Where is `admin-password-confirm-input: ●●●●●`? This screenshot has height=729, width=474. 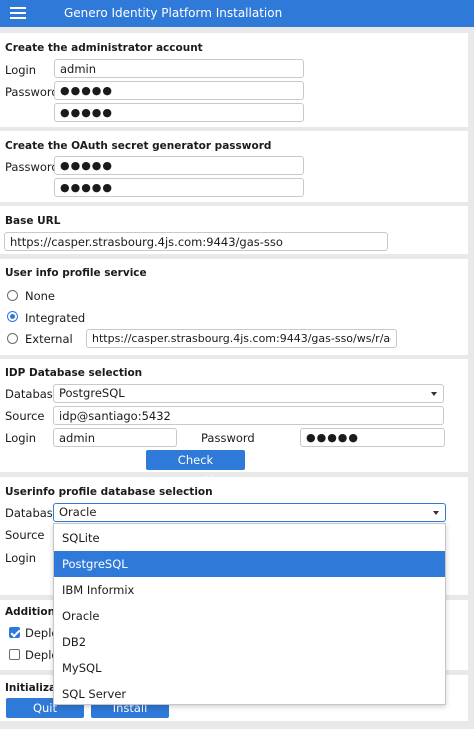 admin-password-confirm-input: ●●●●● is located at coordinates (179, 112).